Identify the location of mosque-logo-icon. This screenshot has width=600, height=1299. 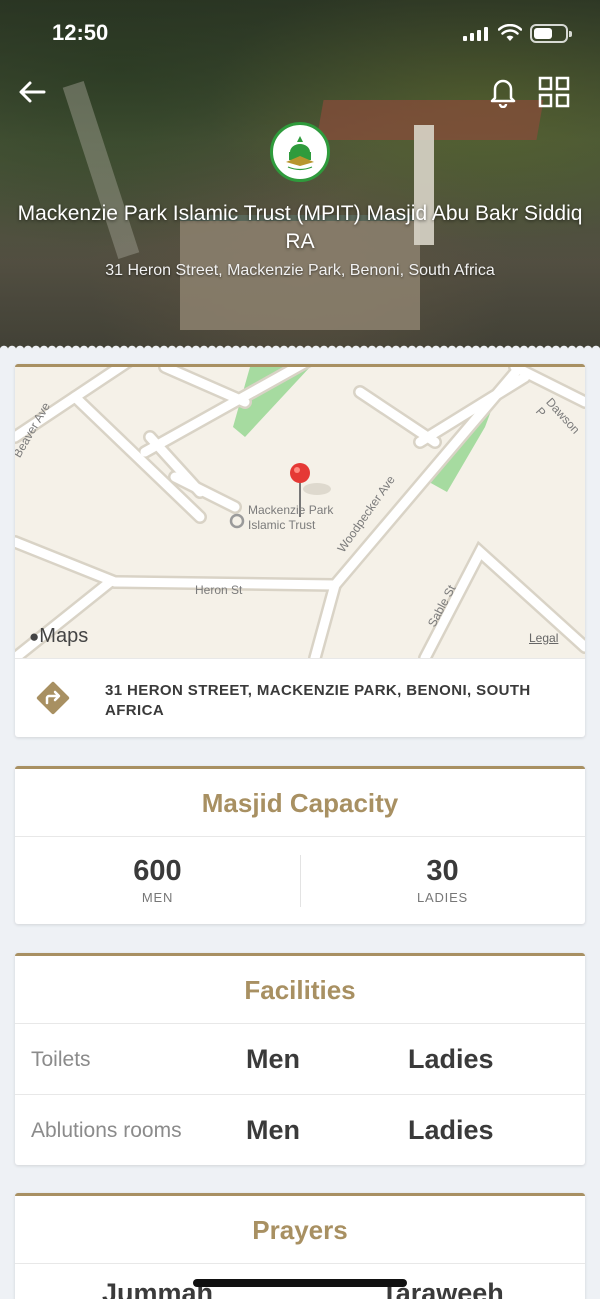
(300, 153).